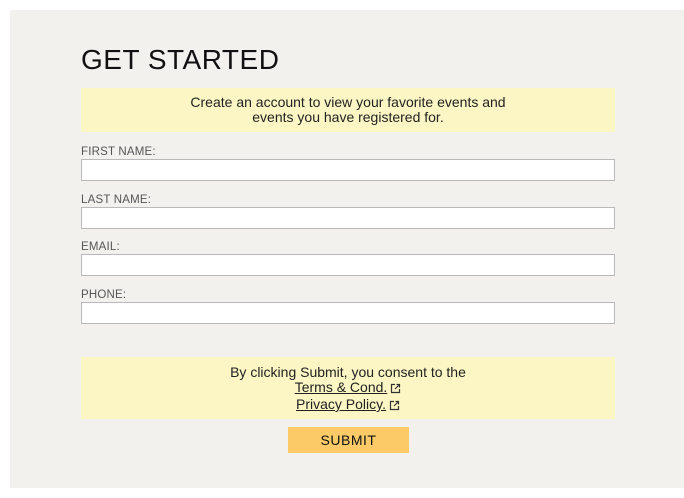  What do you see at coordinates (104, 295) in the screenshot?
I see `phone-label: PHONE:` at bounding box center [104, 295].